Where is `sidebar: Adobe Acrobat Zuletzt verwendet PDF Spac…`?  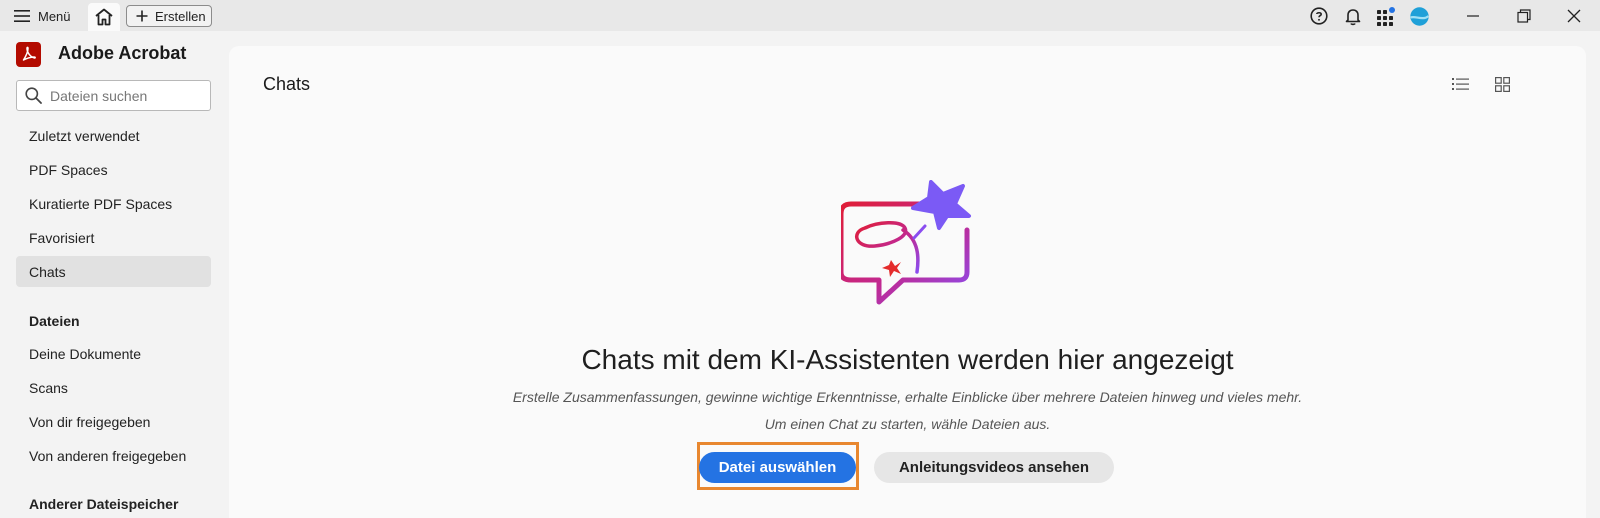
sidebar: Adobe Acrobat Zuletzt verwendet PDF Spac… is located at coordinates (113, 274).